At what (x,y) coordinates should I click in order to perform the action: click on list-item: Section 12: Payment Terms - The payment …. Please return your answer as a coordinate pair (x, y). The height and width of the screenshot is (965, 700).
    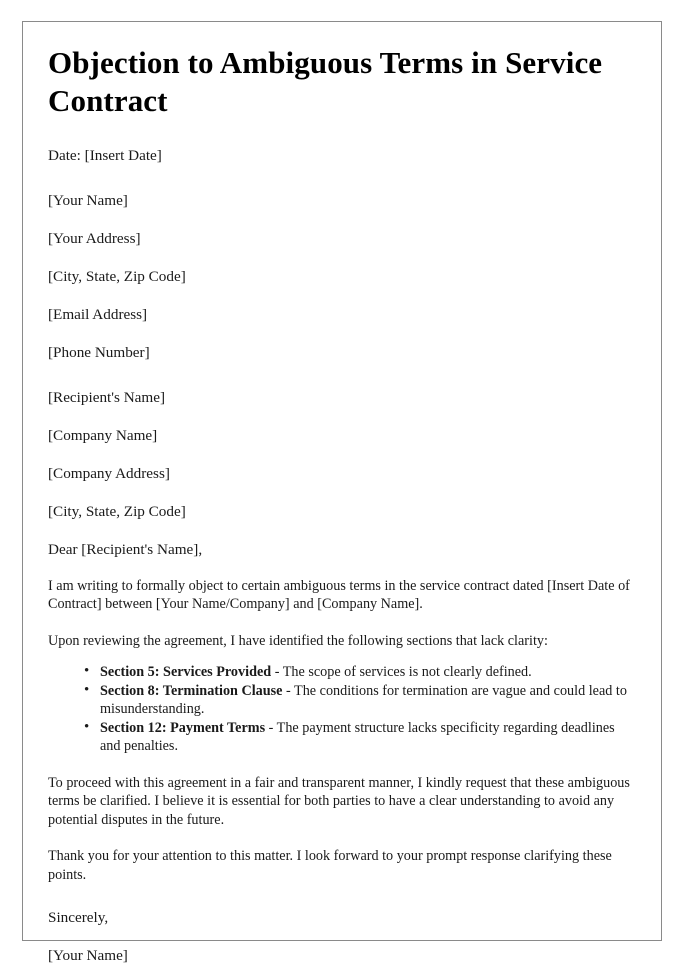
    Looking at the image, I should click on (359, 737).